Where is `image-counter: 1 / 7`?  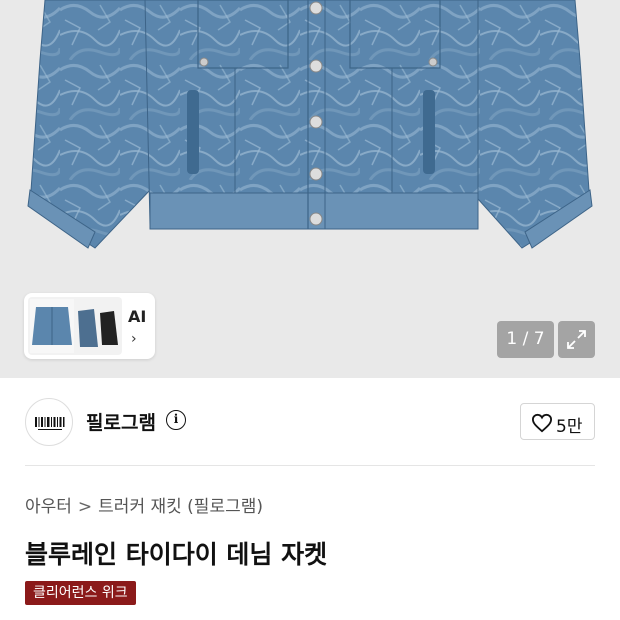 image-counter: 1 / 7 is located at coordinates (525, 339).